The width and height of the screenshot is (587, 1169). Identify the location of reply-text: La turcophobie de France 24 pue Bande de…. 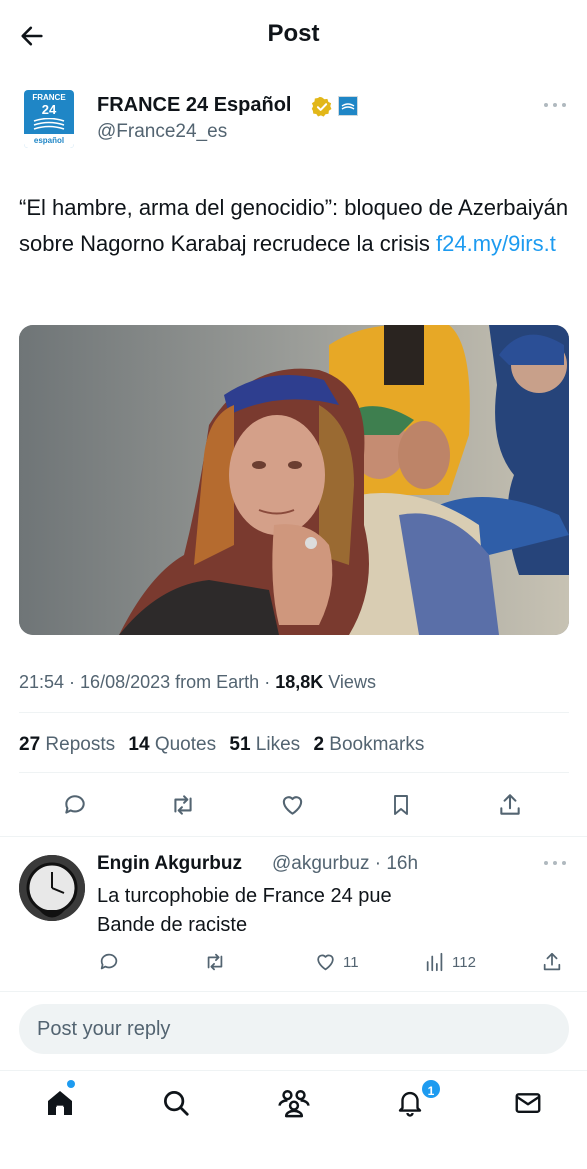
(327, 911).